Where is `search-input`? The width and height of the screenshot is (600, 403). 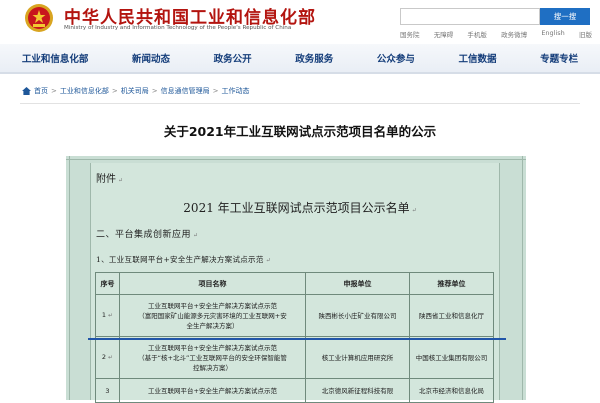
search-input is located at coordinates (470, 16).